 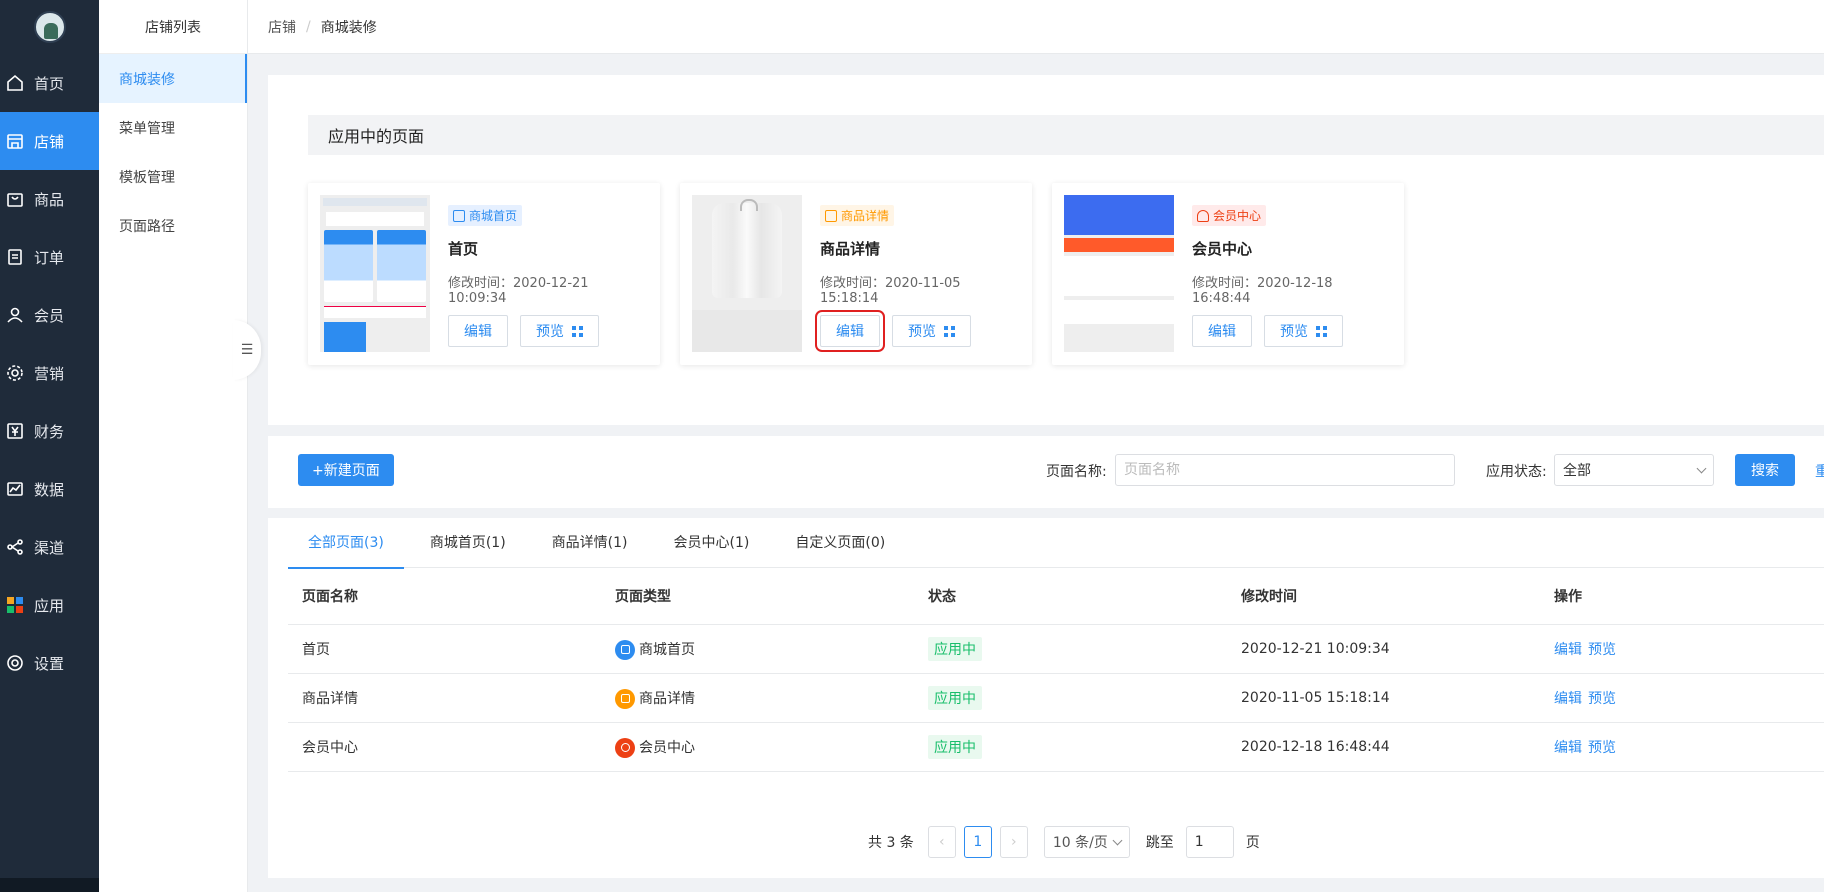 I want to click on tag-label: 商品详情, so click(x=865, y=216).